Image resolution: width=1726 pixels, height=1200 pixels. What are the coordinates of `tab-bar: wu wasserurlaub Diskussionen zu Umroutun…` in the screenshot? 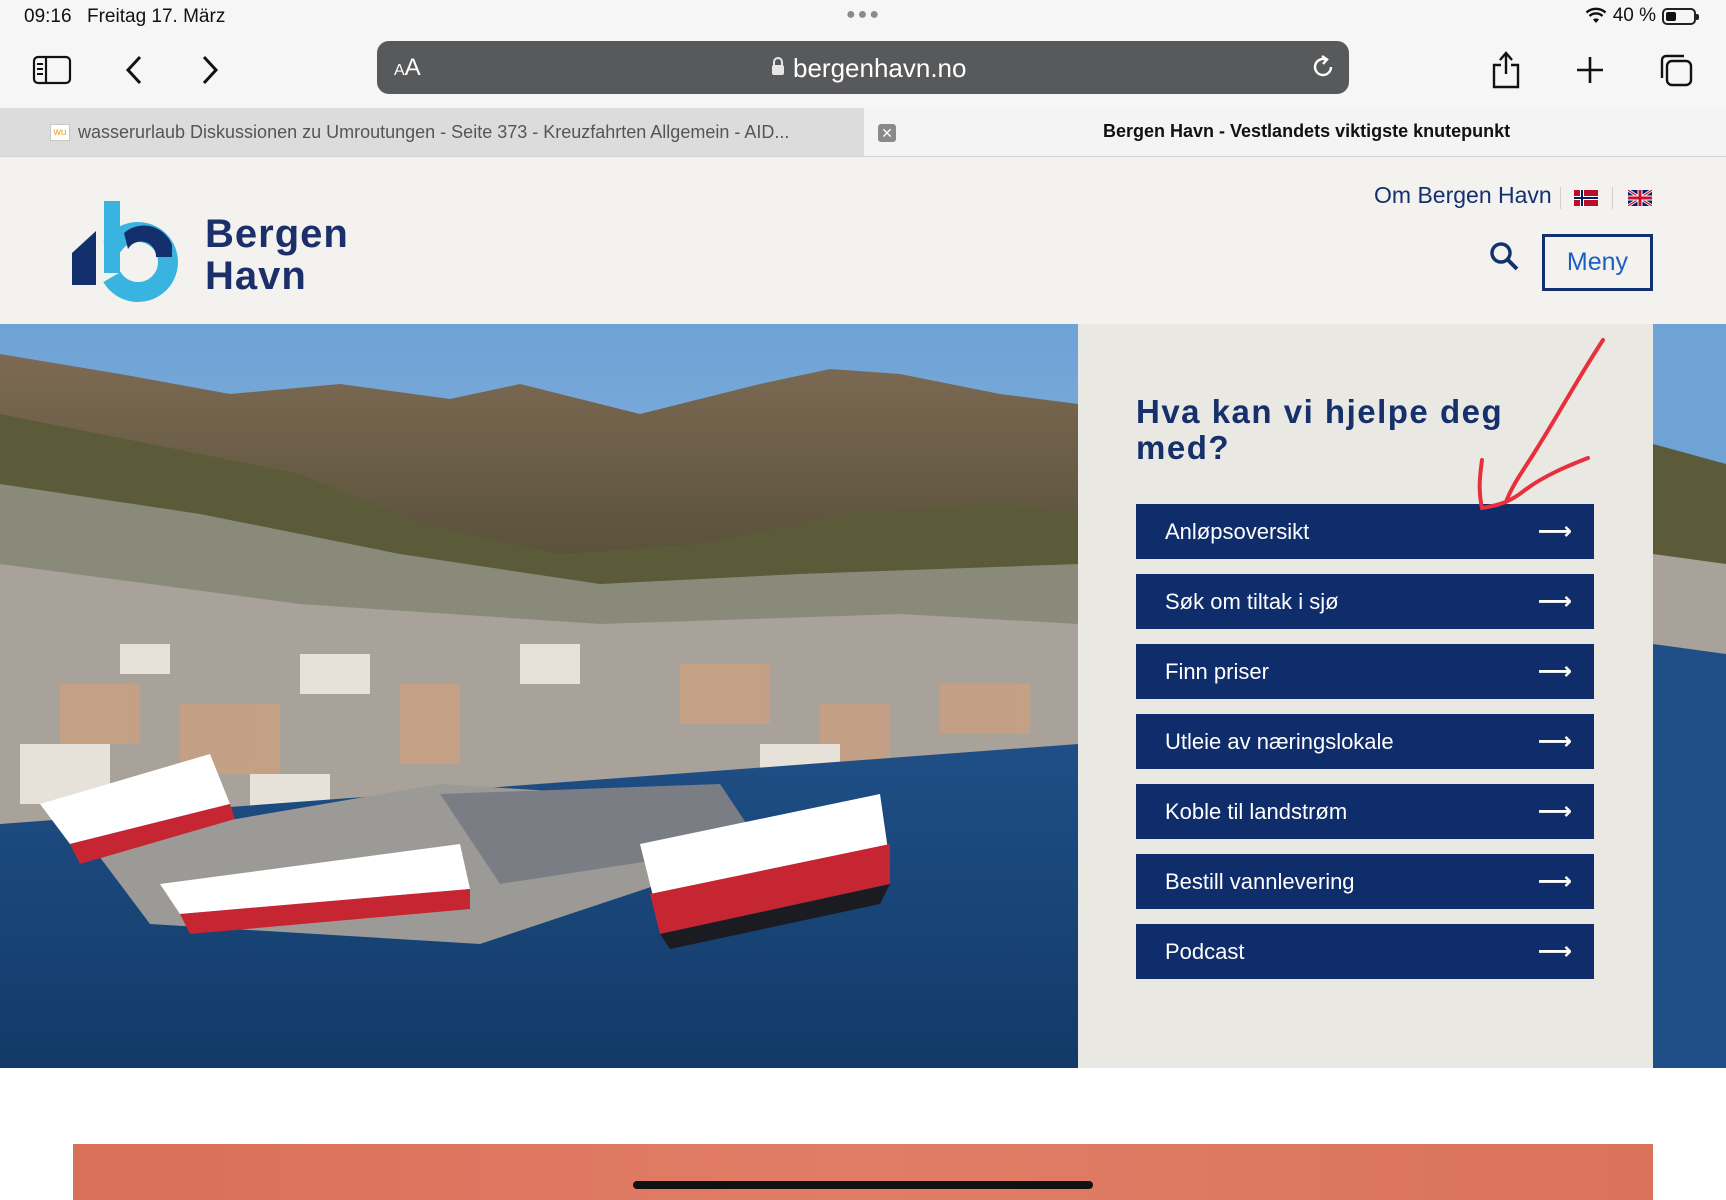 It's located at (863, 132).